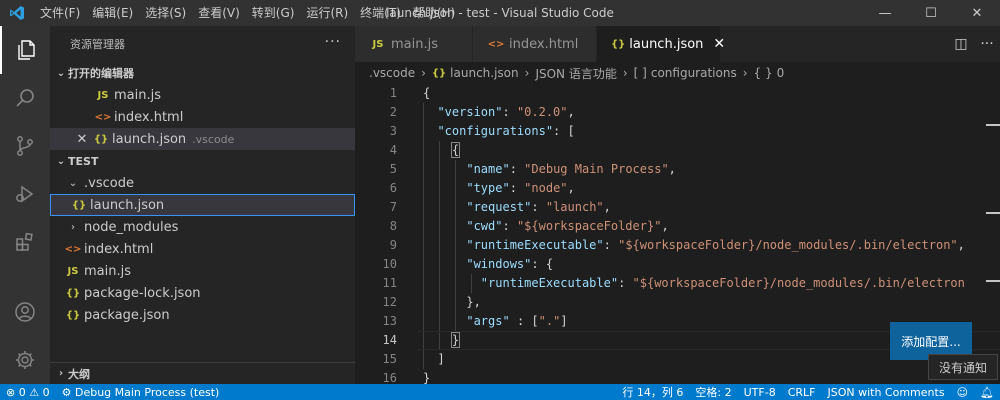 This screenshot has height=400, width=1000. What do you see at coordinates (46, 392) in the screenshot?
I see `warning-count: 0` at bounding box center [46, 392].